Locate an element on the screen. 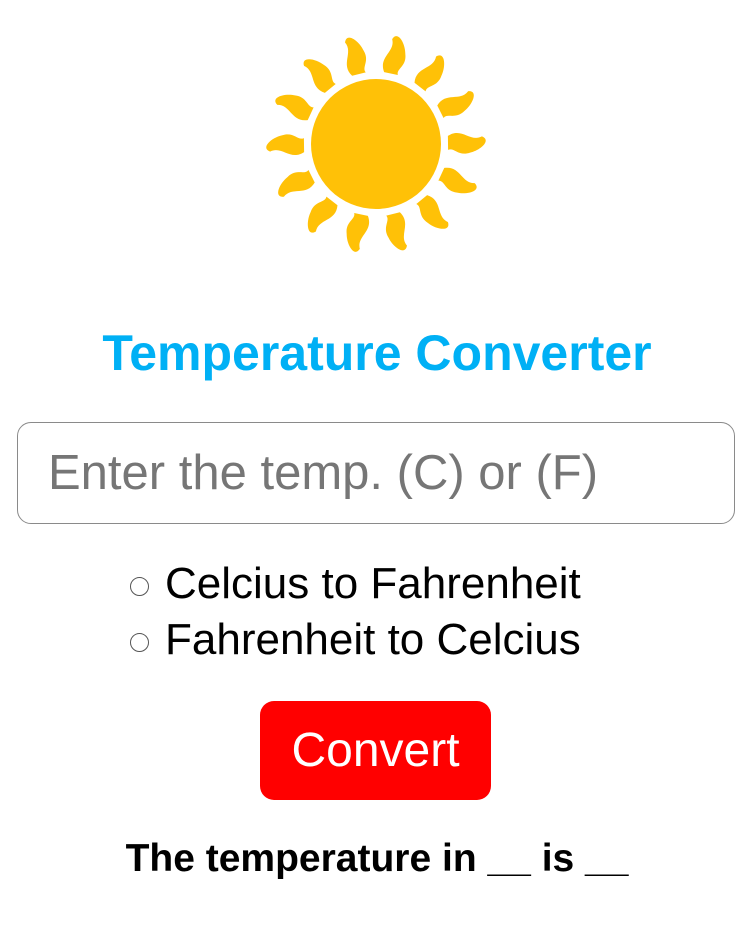 Image resolution: width=754 pixels, height=934 pixels. radio-c-to-f is located at coordinates (139, 586).